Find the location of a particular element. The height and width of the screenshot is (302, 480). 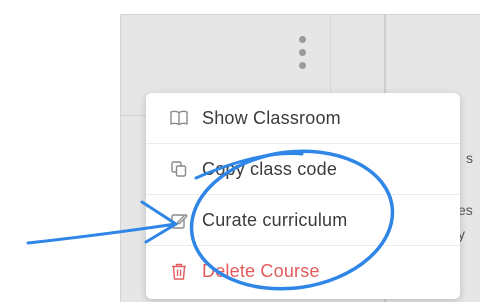

column-divider-secondary is located at coordinates (330, 54).